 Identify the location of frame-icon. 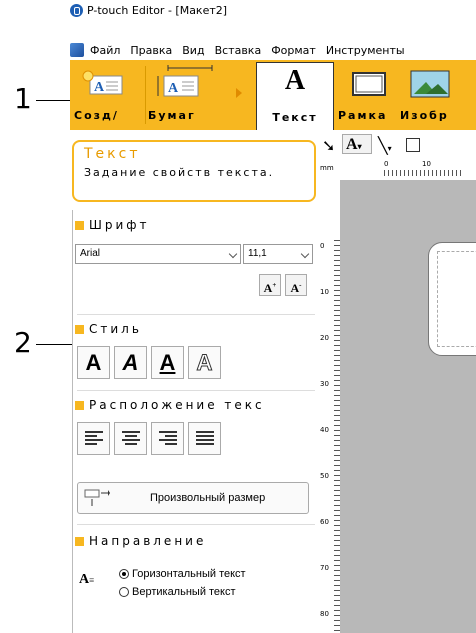
(369, 84).